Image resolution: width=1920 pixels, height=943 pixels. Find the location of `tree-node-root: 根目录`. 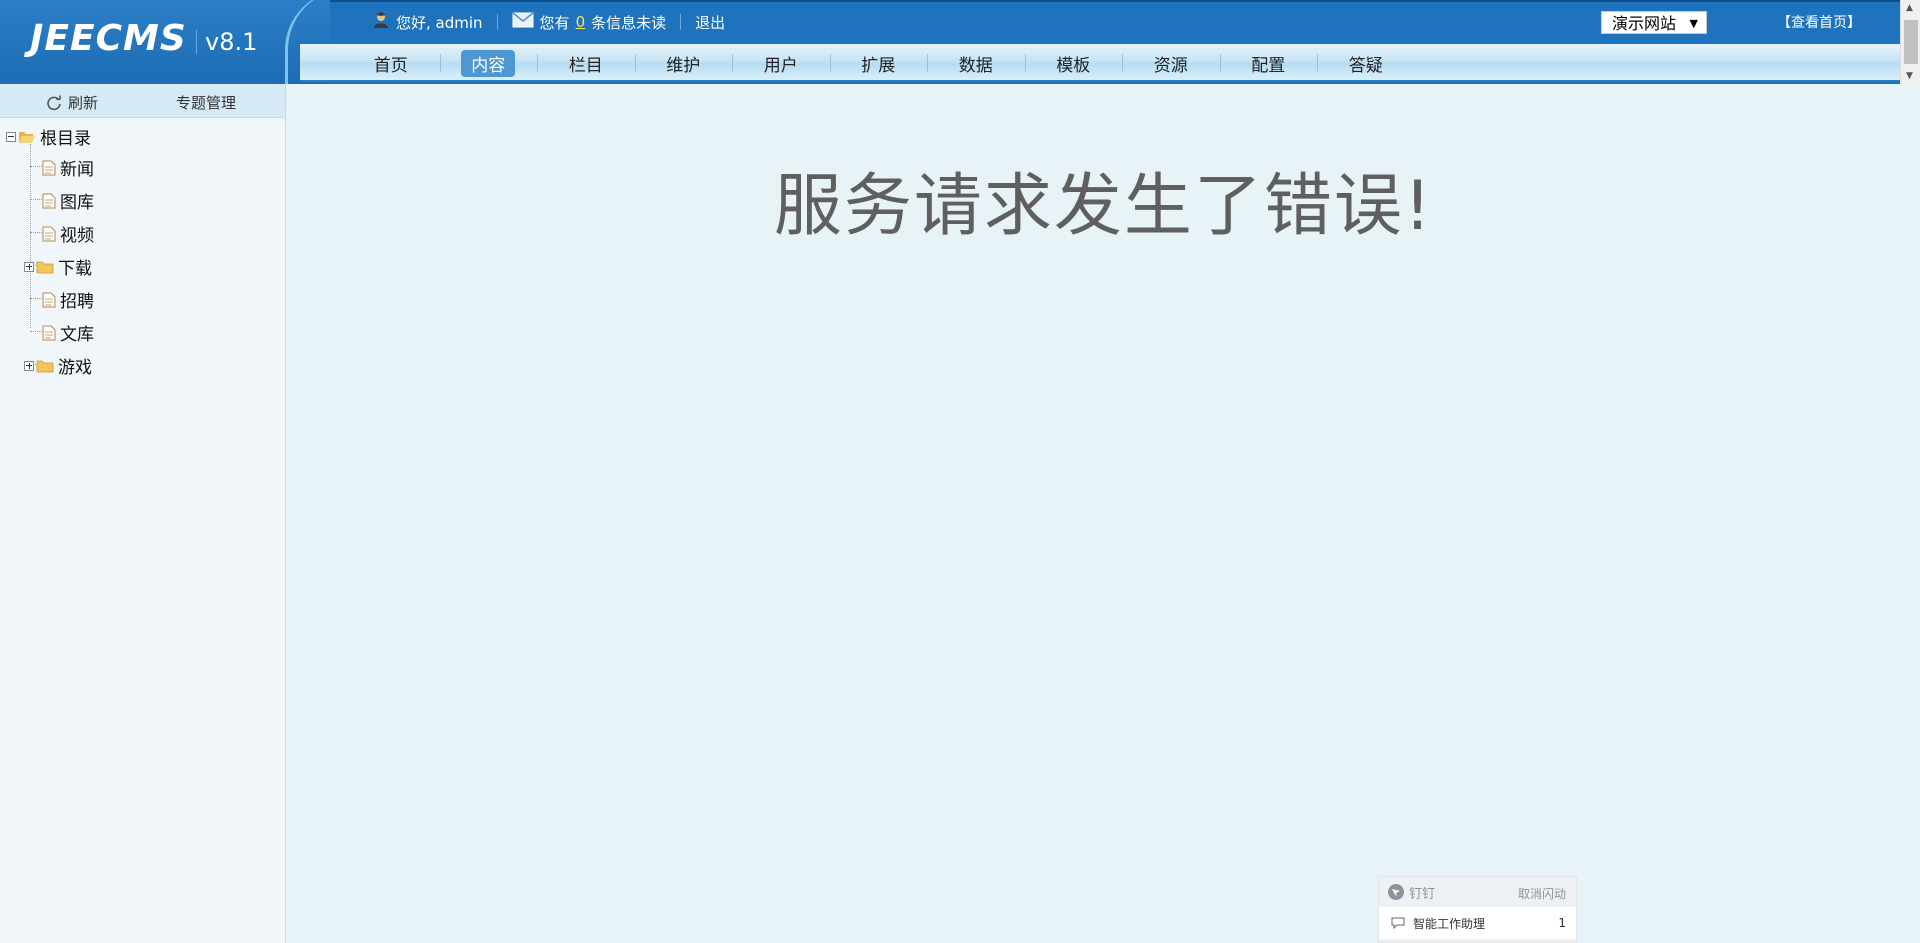

tree-node-root: 根目录 is located at coordinates (48, 136).